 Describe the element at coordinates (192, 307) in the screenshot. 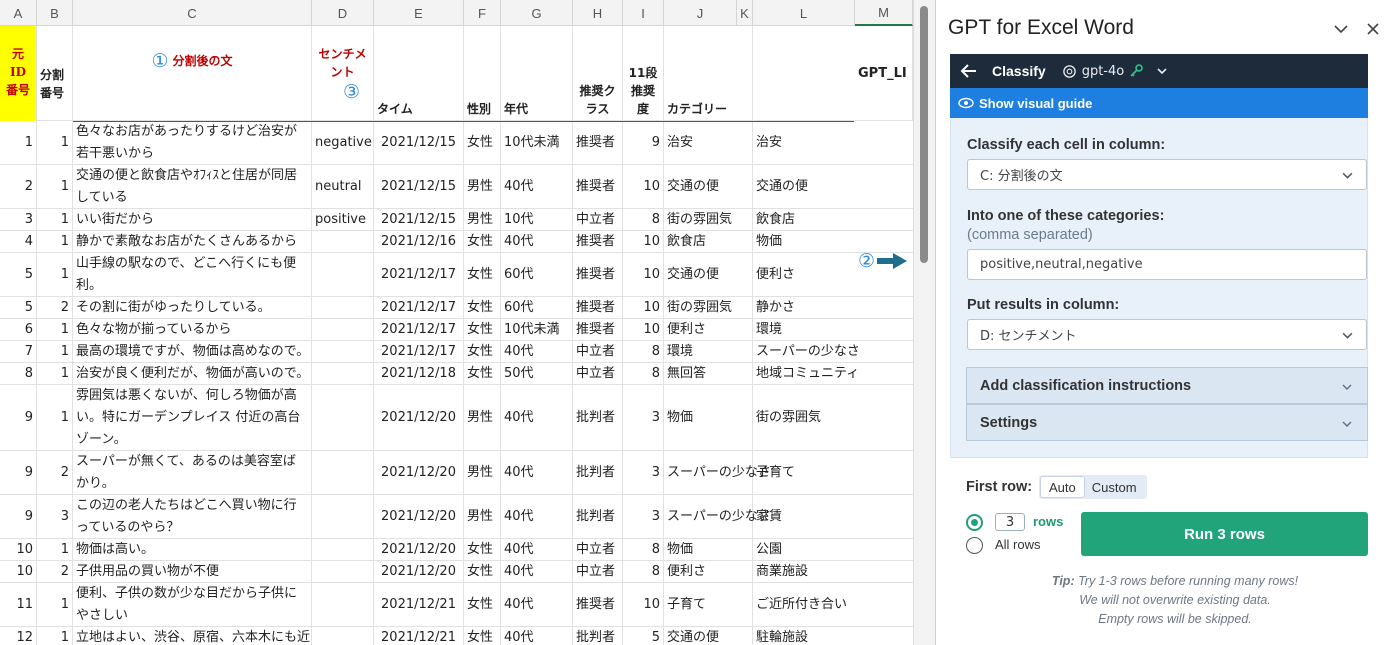

I see `cell-c: その割に街がゆったりしている。` at that location.